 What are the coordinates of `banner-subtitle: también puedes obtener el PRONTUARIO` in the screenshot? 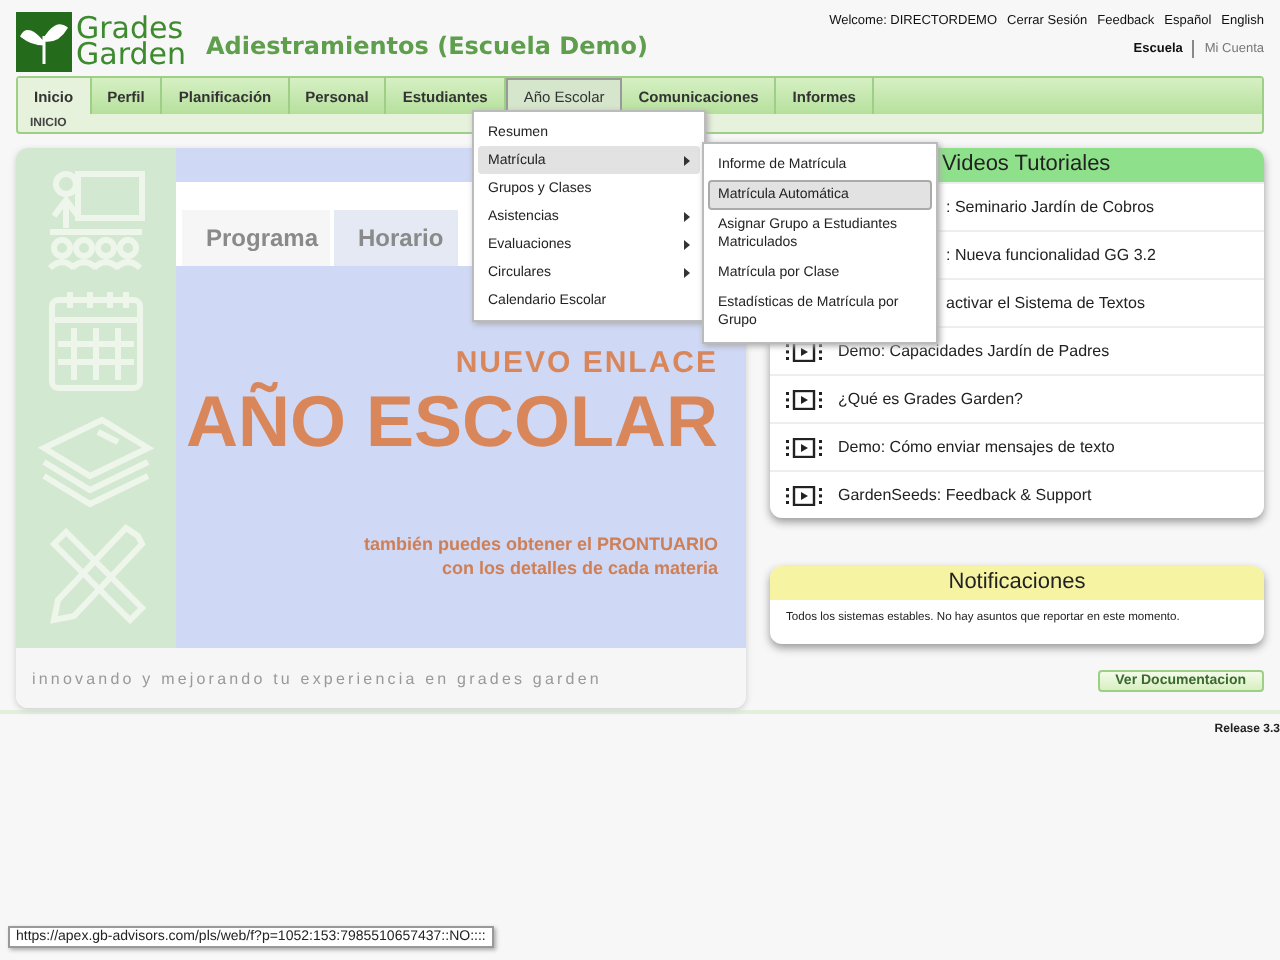 It's located at (540, 544).